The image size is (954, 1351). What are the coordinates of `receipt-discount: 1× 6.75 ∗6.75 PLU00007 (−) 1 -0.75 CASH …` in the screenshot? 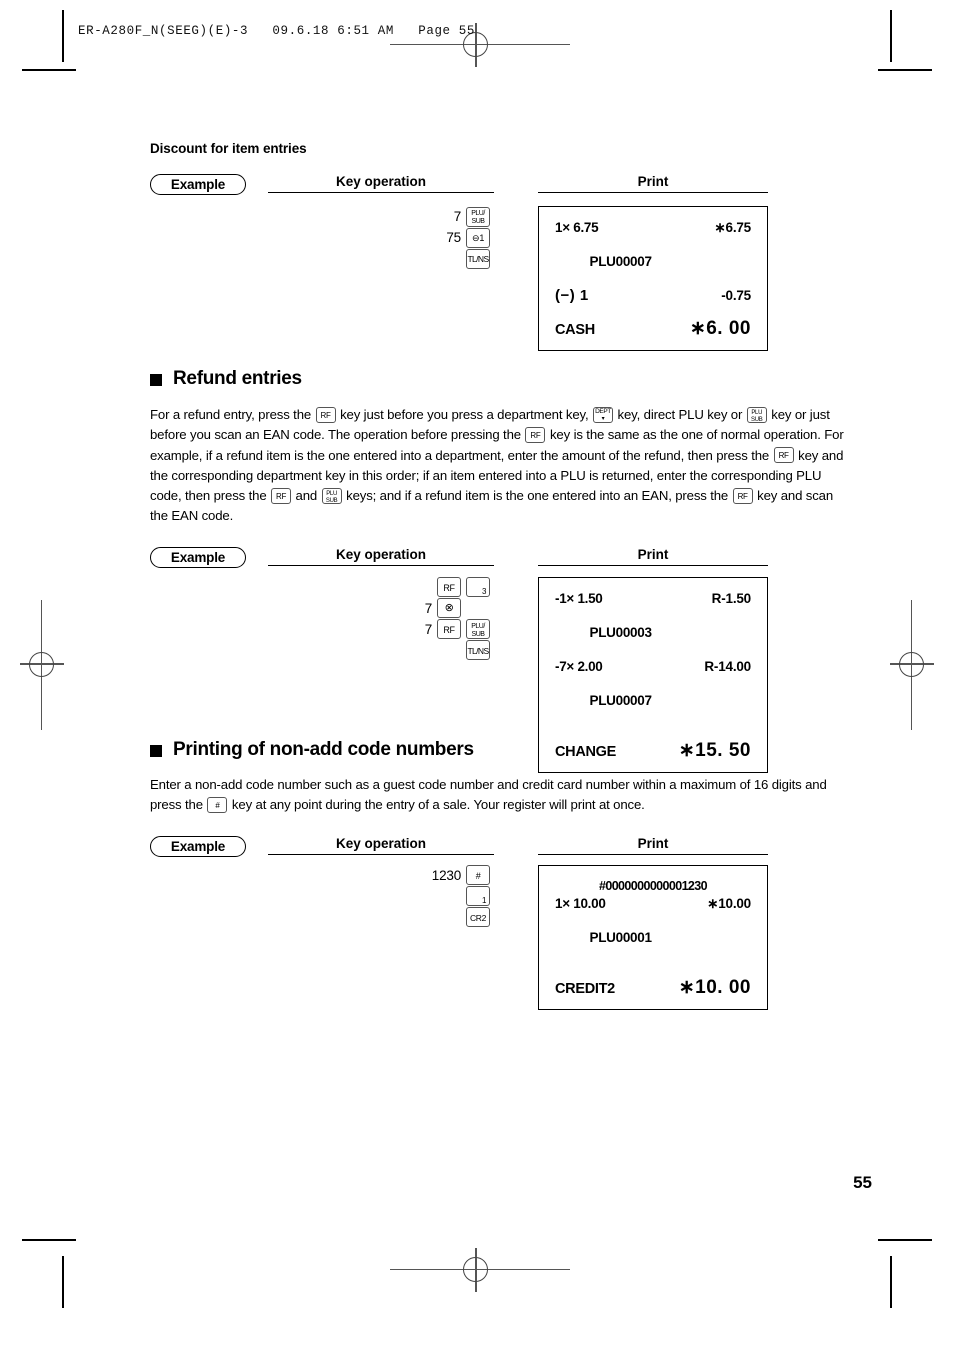 It's located at (653, 278).